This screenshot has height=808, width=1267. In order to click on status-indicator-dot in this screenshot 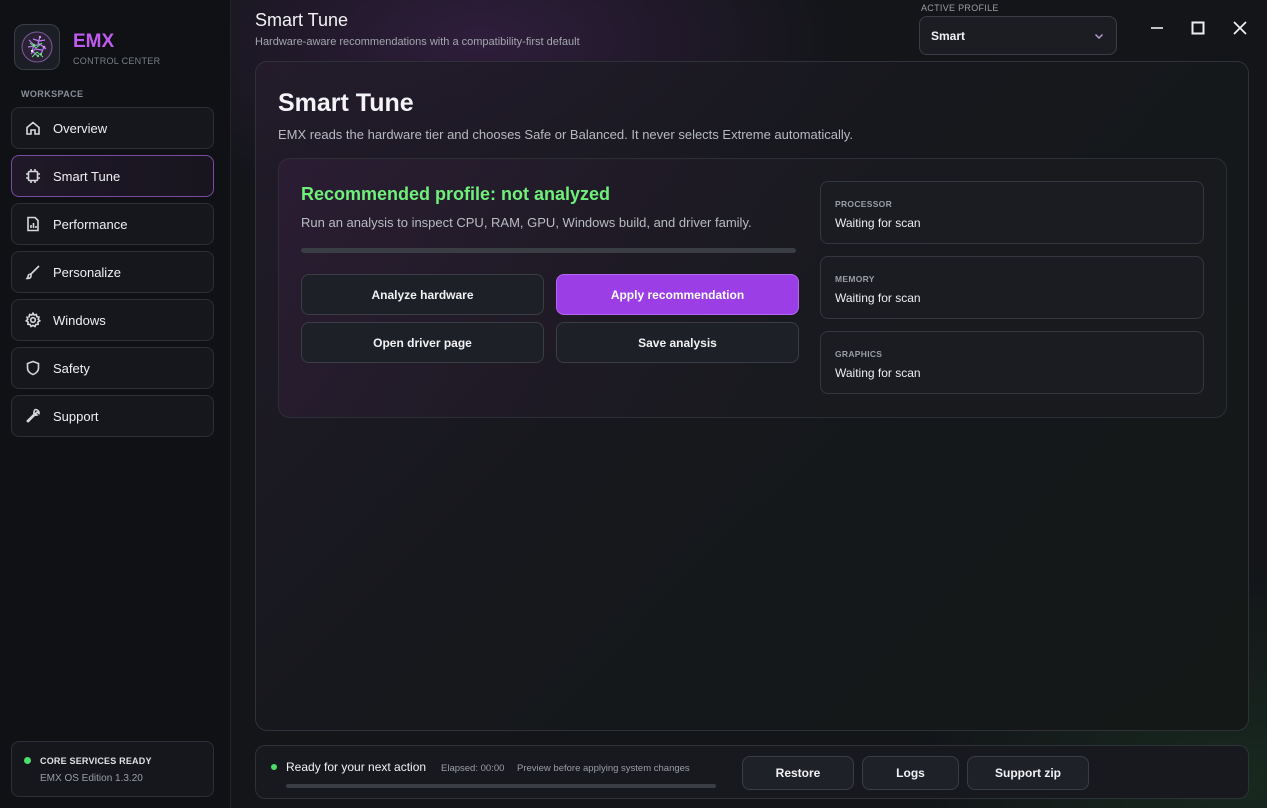, I will do `click(27, 760)`.